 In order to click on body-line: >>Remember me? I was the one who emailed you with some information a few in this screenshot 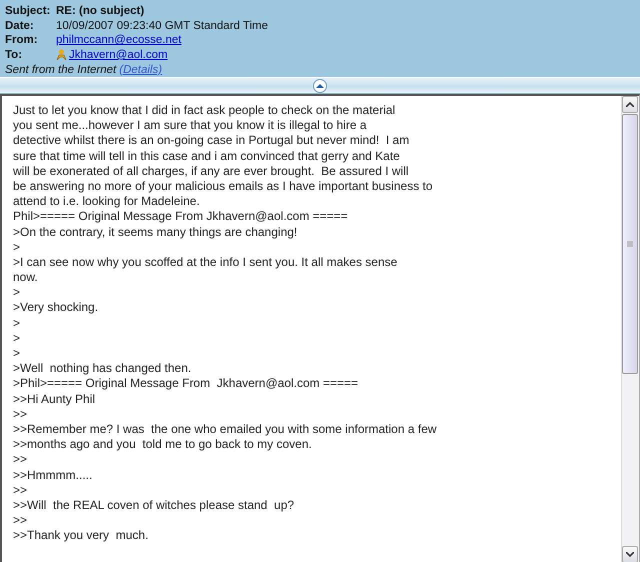, I will do `click(225, 429)`.